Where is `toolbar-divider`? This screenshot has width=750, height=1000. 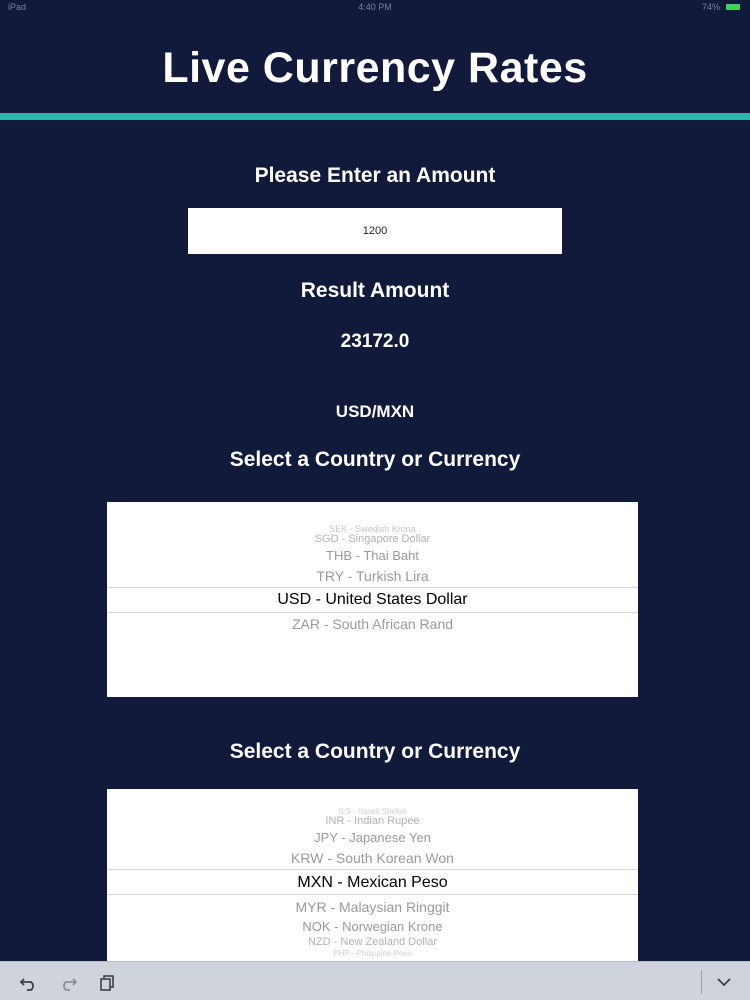 toolbar-divider is located at coordinates (701, 982).